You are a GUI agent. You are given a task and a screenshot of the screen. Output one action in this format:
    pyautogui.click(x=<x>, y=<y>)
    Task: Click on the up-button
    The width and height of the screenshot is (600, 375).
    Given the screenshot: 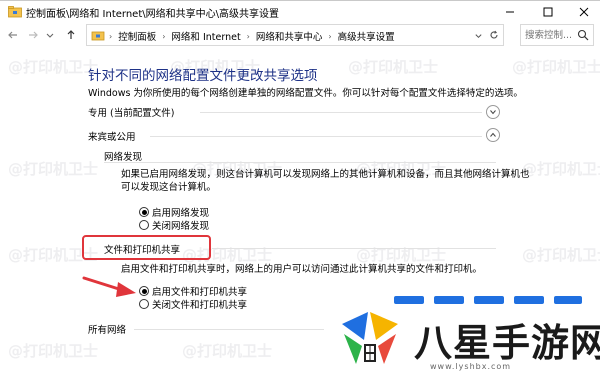 What is the action you would take?
    pyautogui.click(x=71, y=35)
    